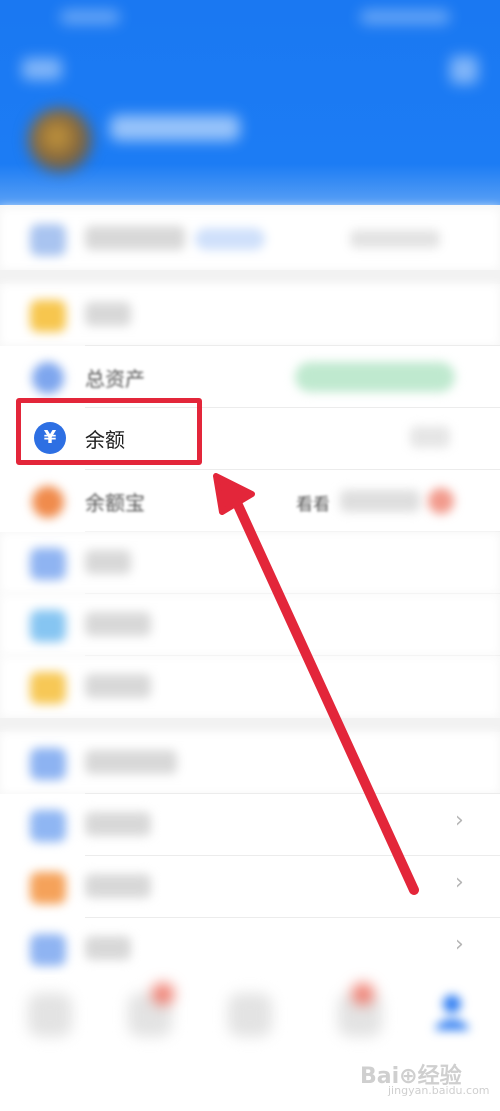 The width and height of the screenshot is (500, 1111). Describe the element at coordinates (234, 494) in the screenshot. I see `arrow-head` at that location.